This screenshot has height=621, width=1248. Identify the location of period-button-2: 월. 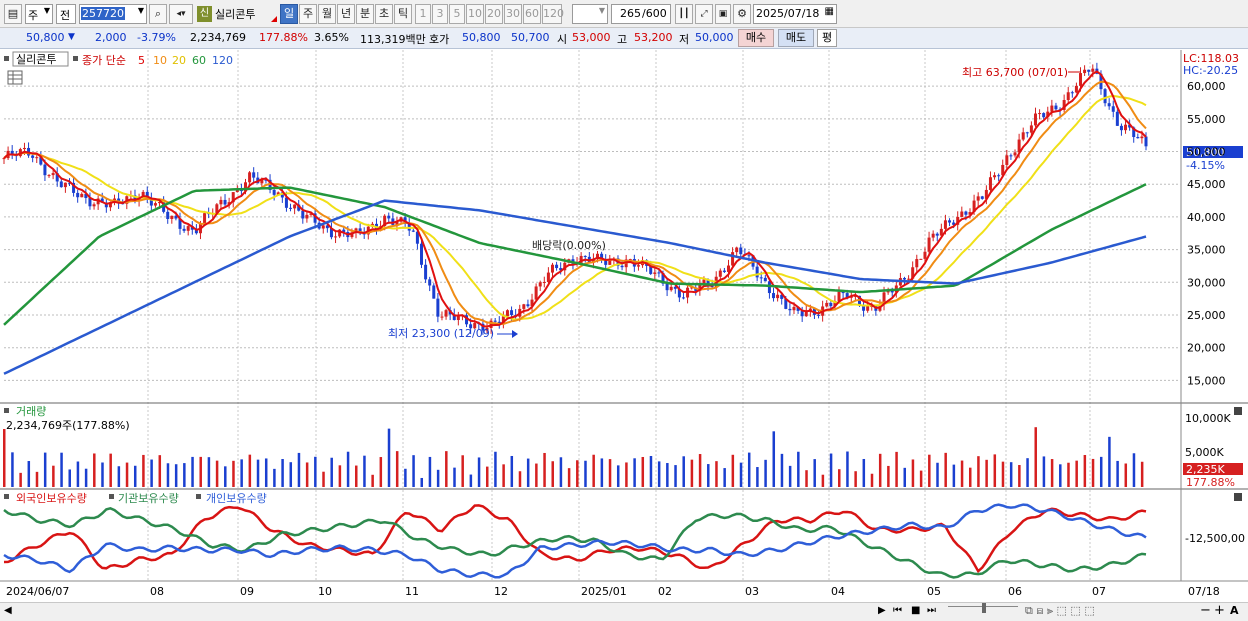
(327, 14).